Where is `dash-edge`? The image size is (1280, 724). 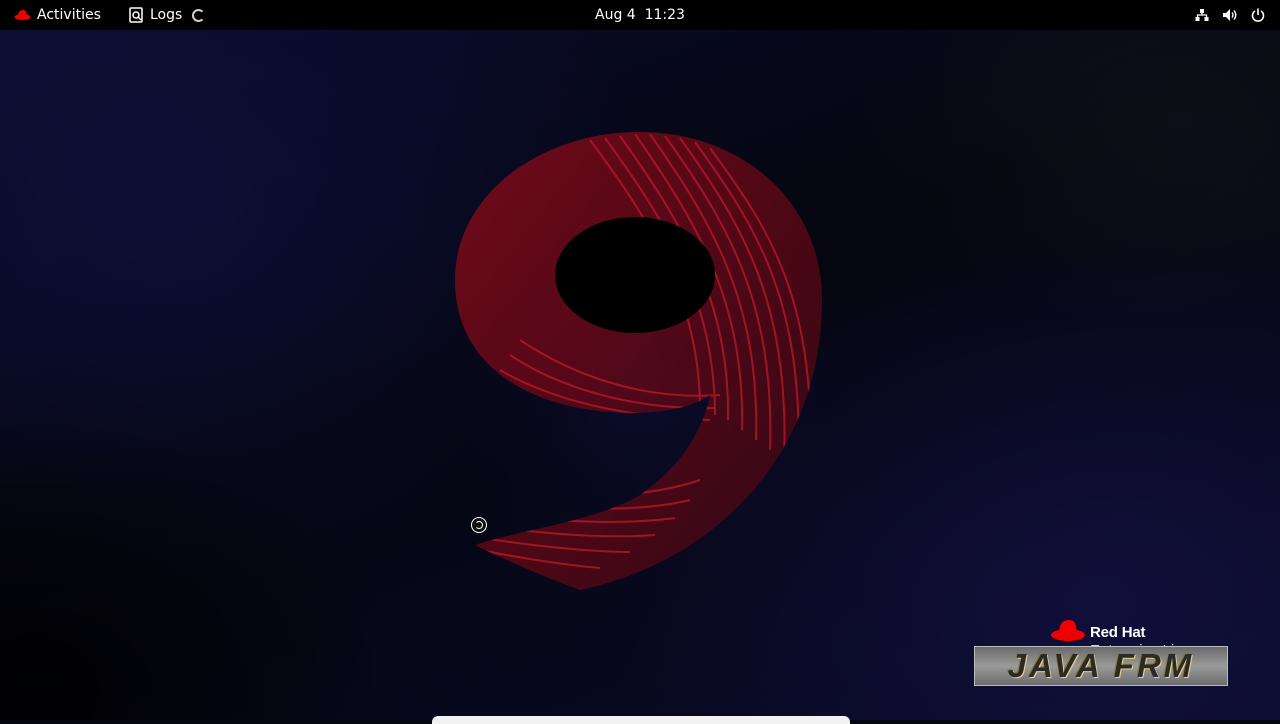 dash-edge is located at coordinates (641, 720).